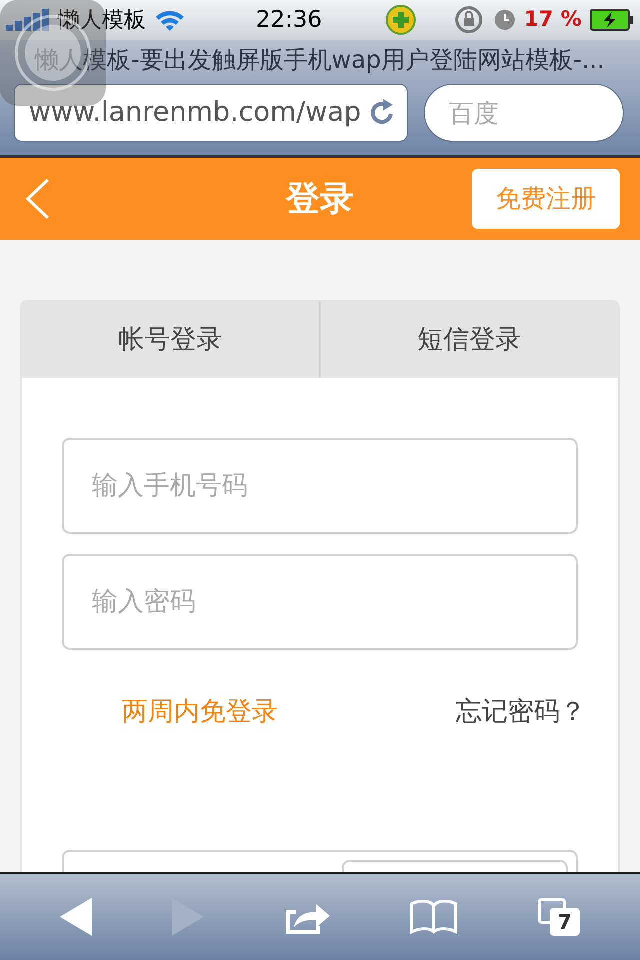  Describe the element at coordinates (401, 20) in the screenshot. I see `plus-badge-icon` at that location.